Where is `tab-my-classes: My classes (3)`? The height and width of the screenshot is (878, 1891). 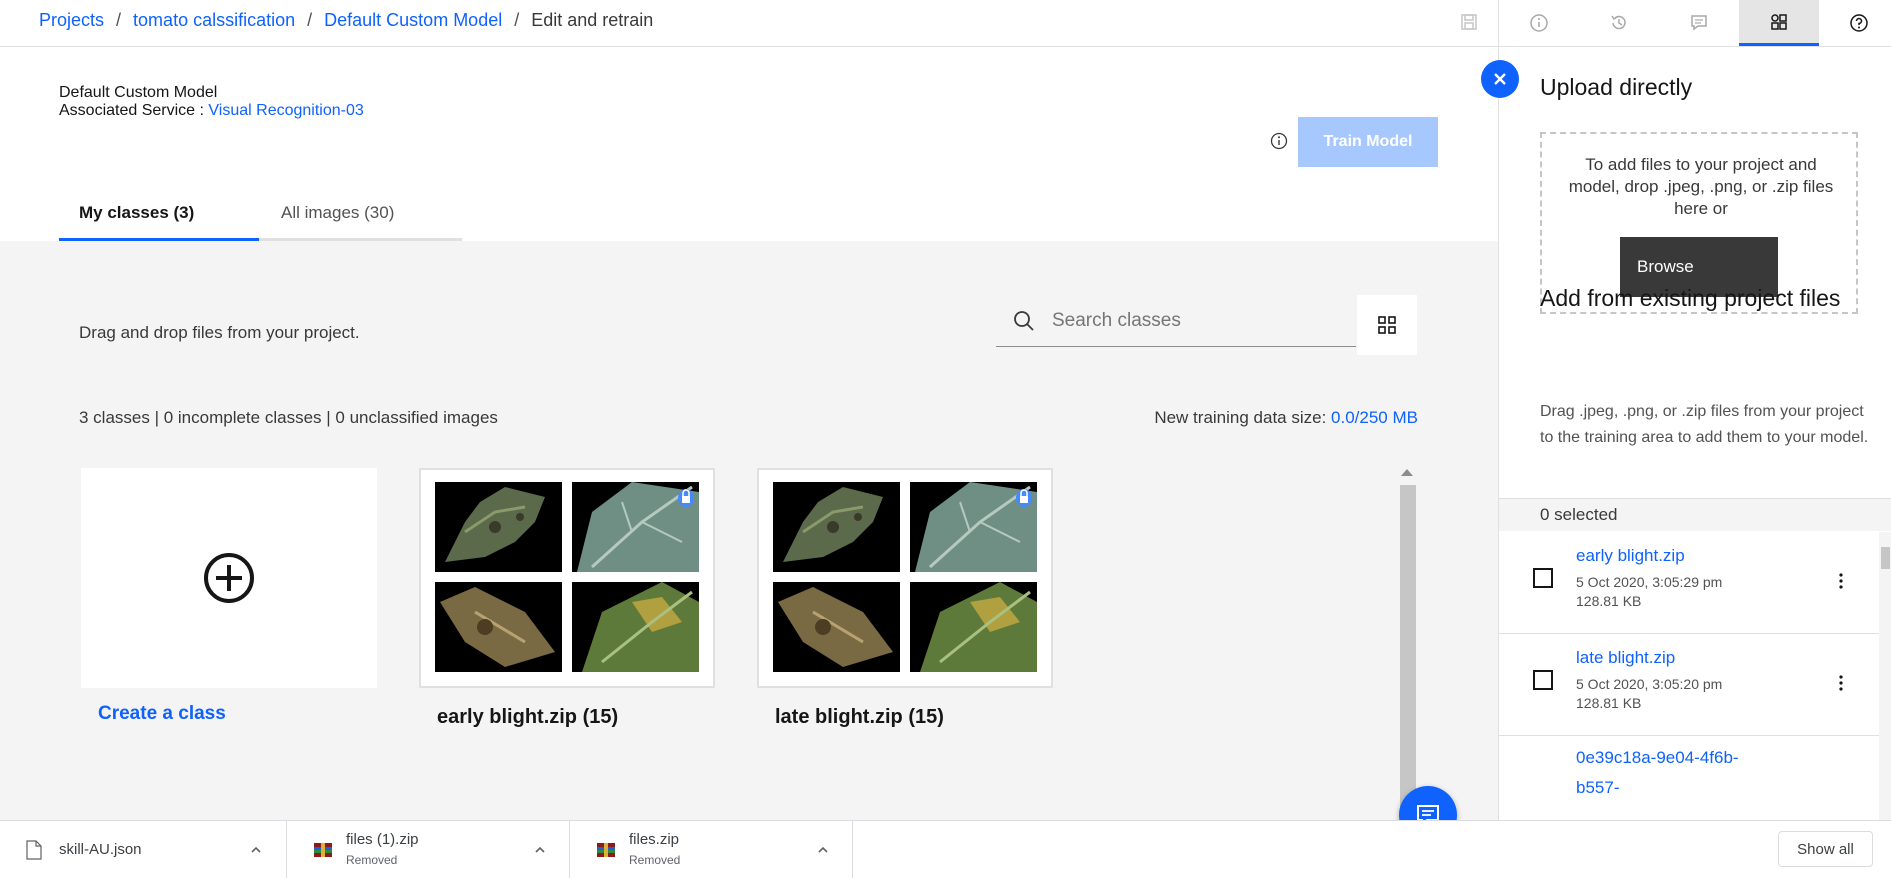 tab-my-classes: My classes (3) is located at coordinates (159, 214).